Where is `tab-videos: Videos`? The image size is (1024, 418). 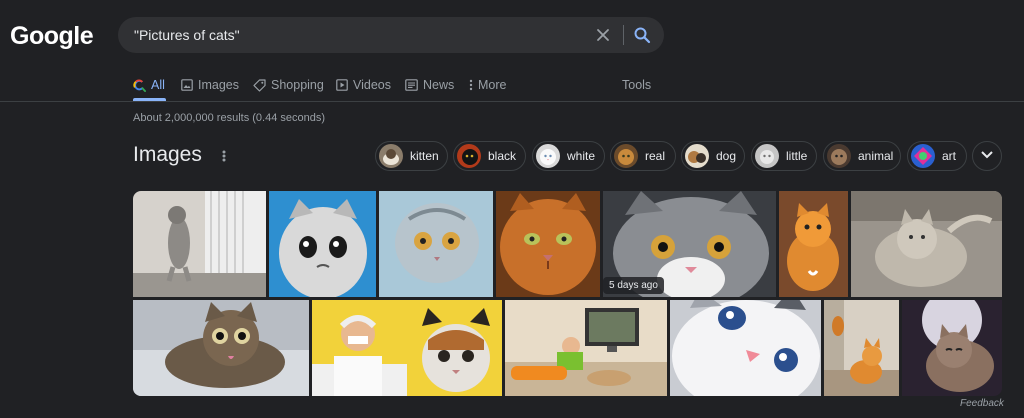
tab-videos: Videos is located at coordinates (363, 85).